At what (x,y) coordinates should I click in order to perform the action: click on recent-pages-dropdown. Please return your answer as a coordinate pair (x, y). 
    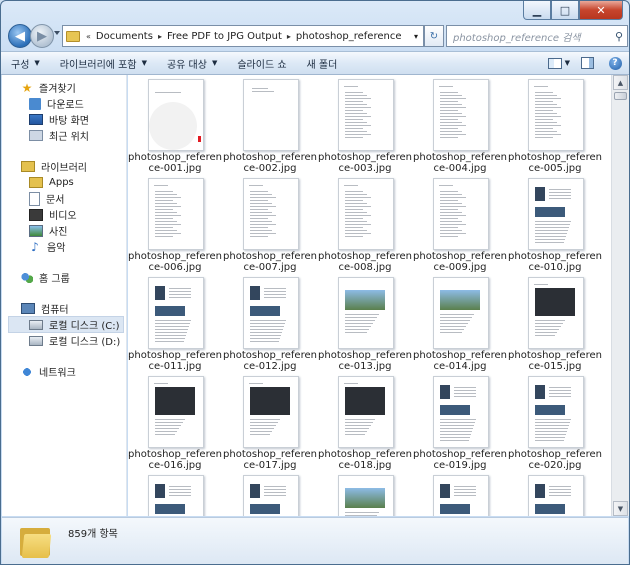
    Looking at the image, I should click on (57, 33).